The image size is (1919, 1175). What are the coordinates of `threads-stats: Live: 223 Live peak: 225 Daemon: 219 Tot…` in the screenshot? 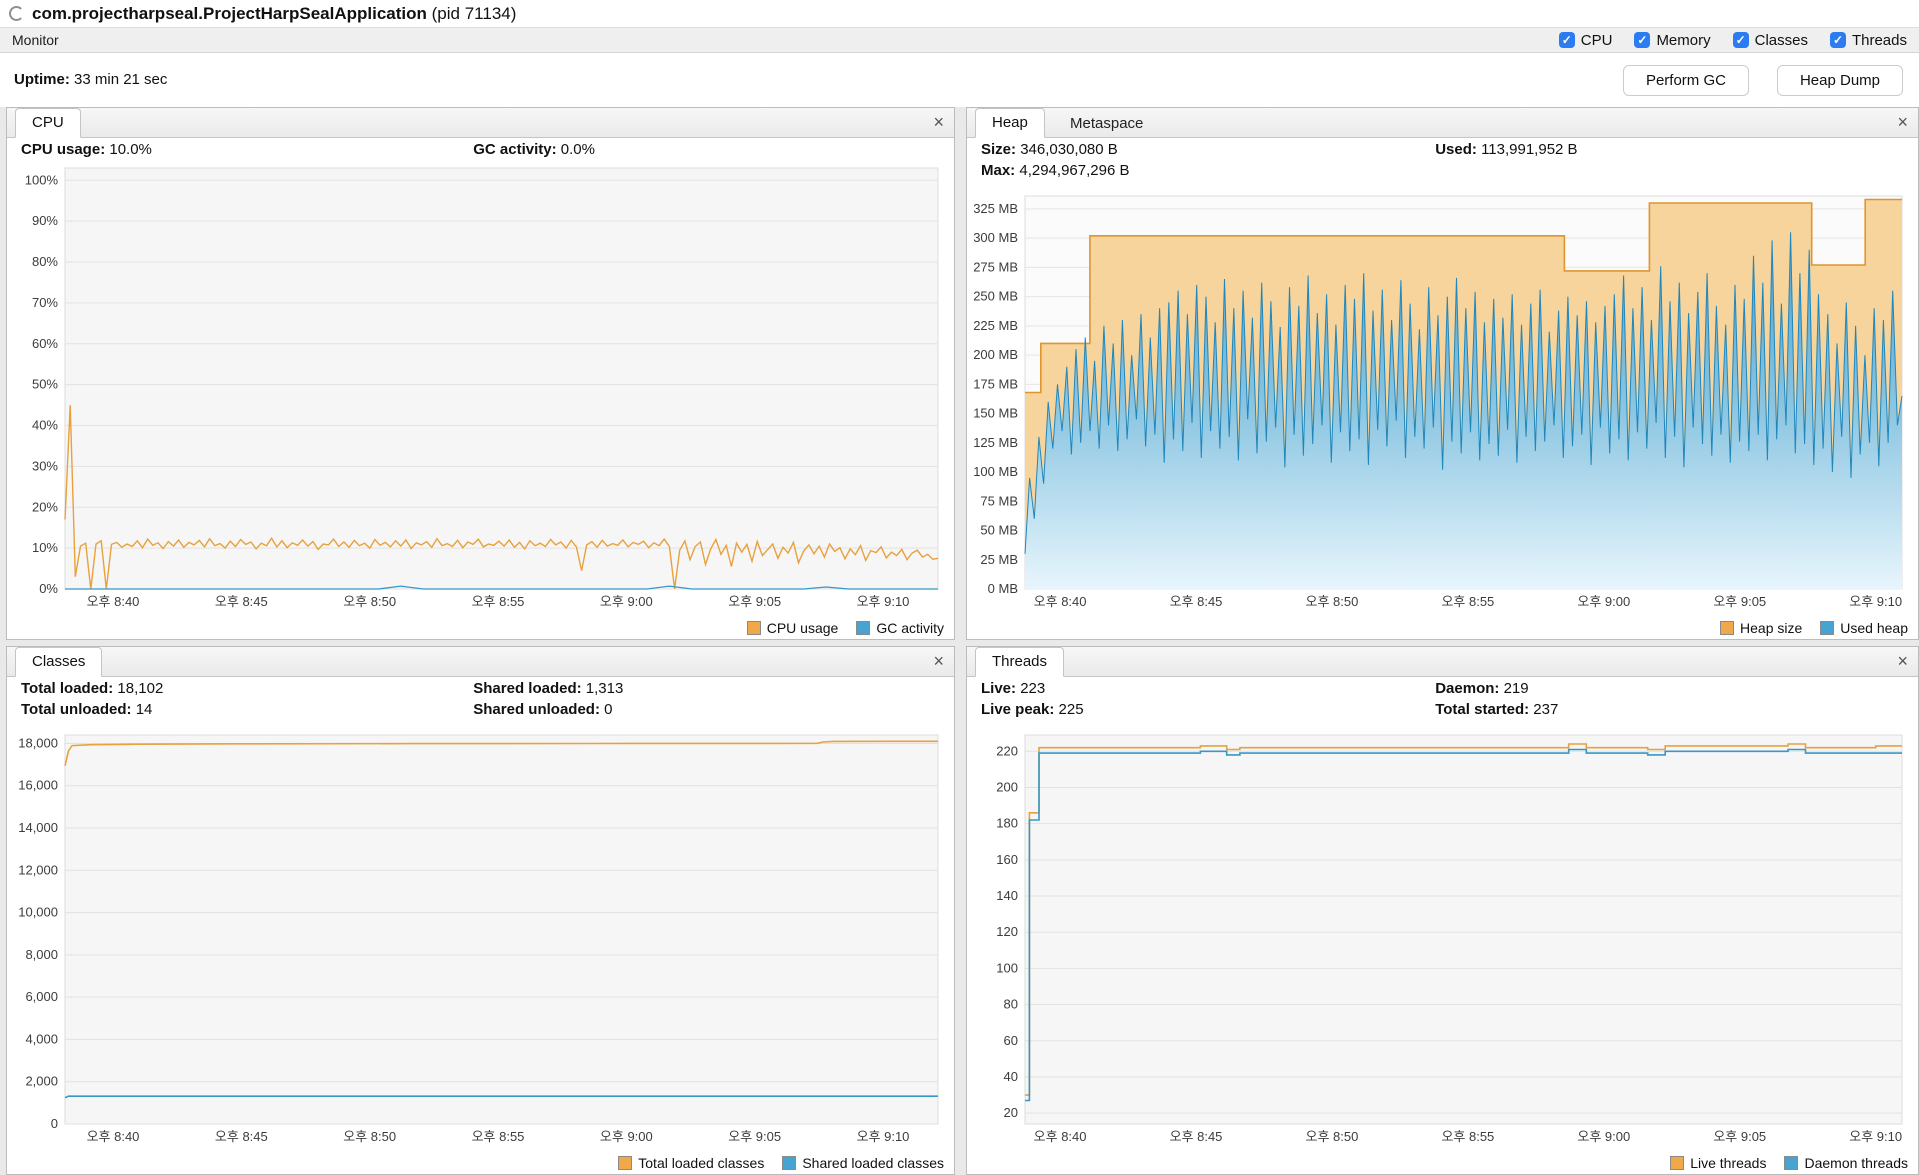 It's located at (1444, 703).